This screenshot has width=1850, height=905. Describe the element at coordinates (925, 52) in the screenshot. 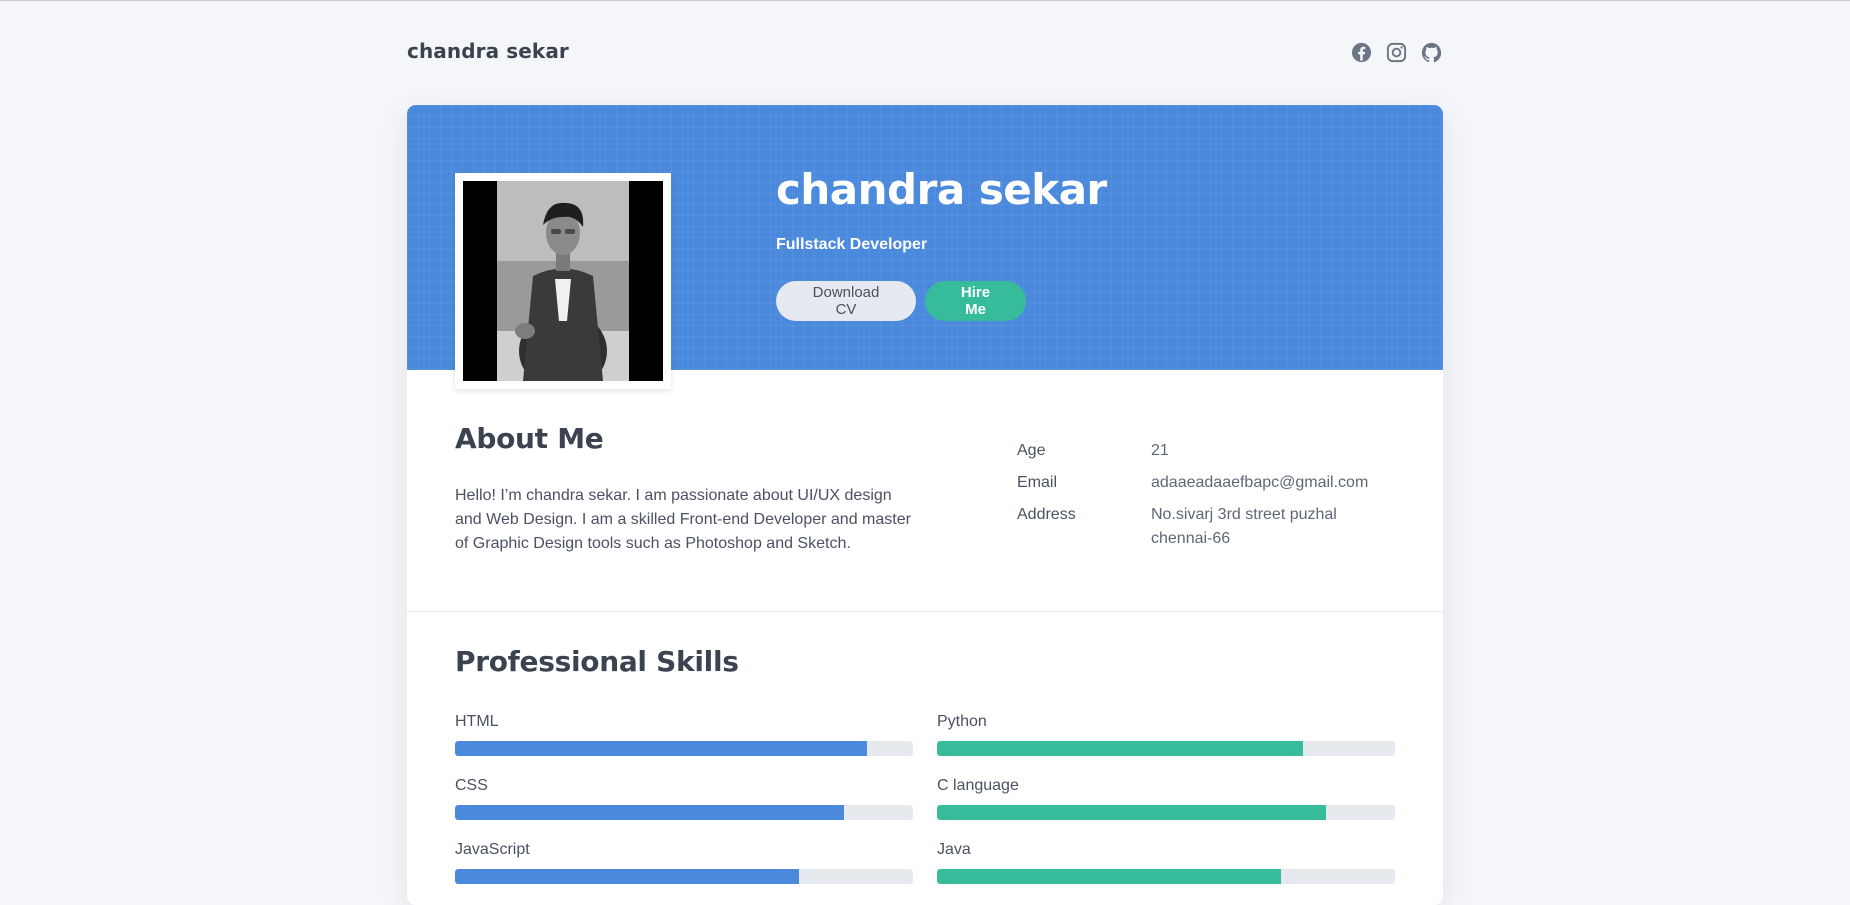

I see `top-bar: chandra sekar` at that location.